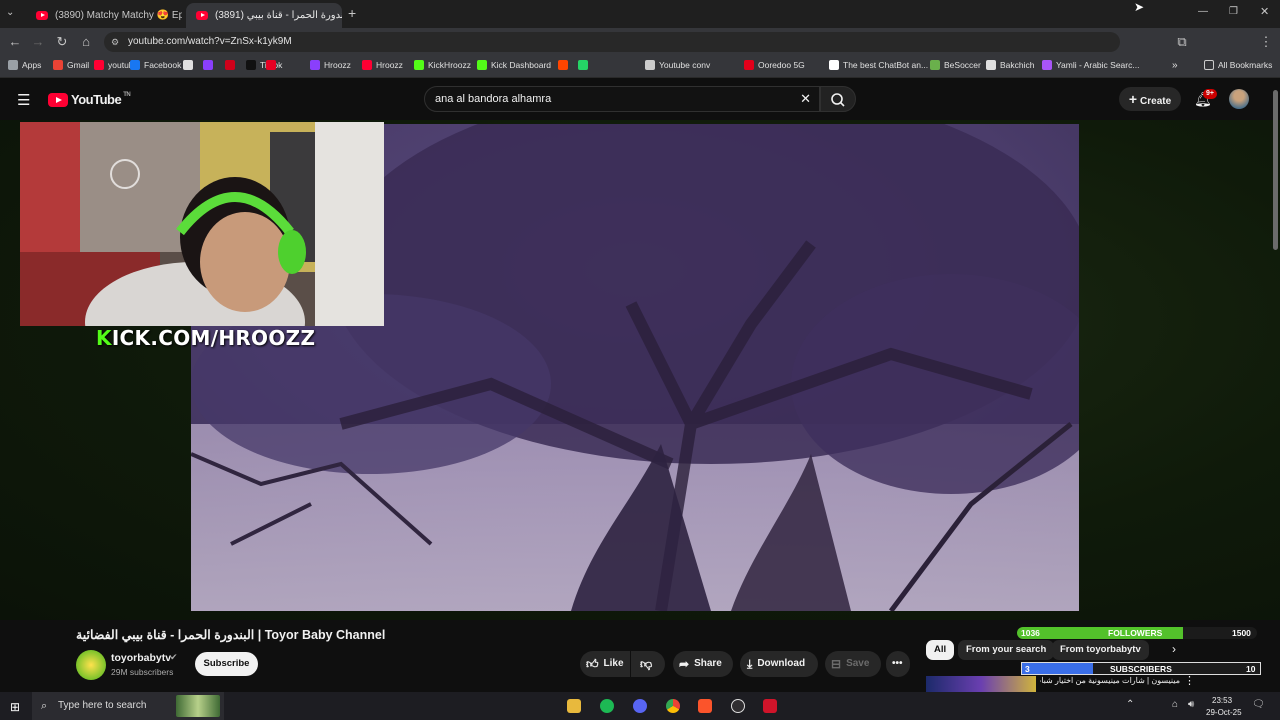  Describe the element at coordinates (955, 65) in the screenshot. I see `bookmark-item: BeSoccer` at that location.